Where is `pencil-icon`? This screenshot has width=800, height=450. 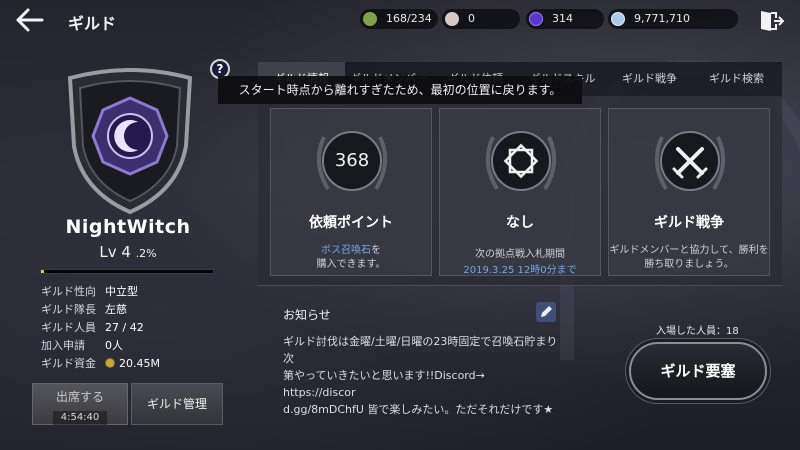
pencil-icon is located at coordinates (546, 311).